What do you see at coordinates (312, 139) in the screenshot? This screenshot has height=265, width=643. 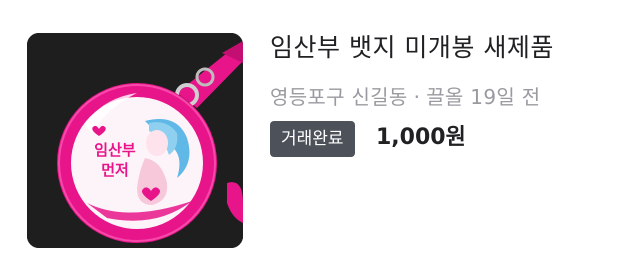 I see `status-badge: 거래완료` at bounding box center [312, 139].